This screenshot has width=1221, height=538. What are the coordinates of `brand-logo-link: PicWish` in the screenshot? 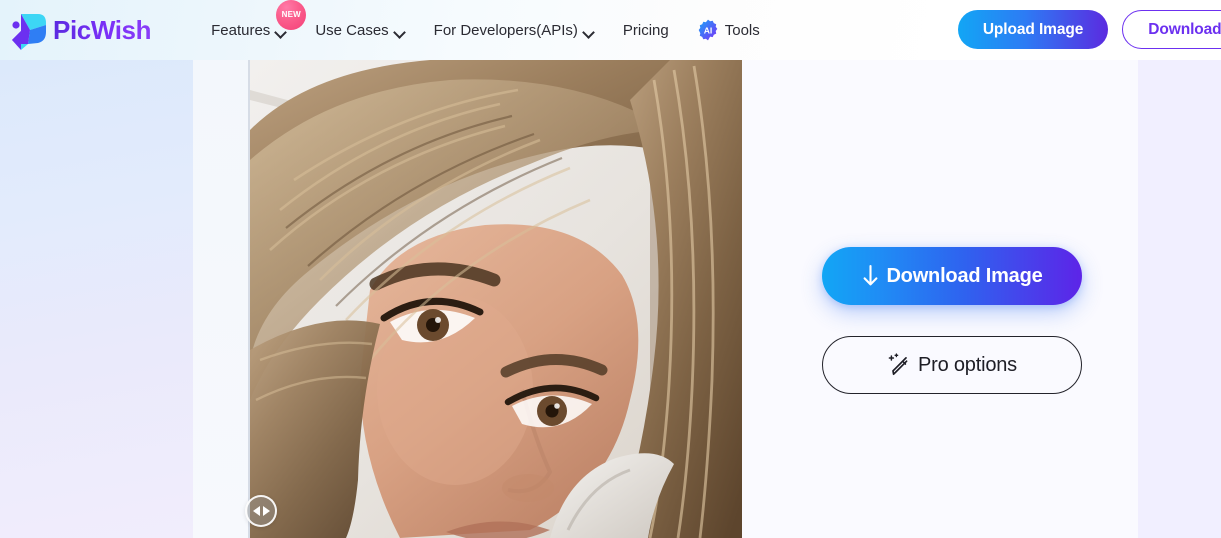 It's located at (80, 30).